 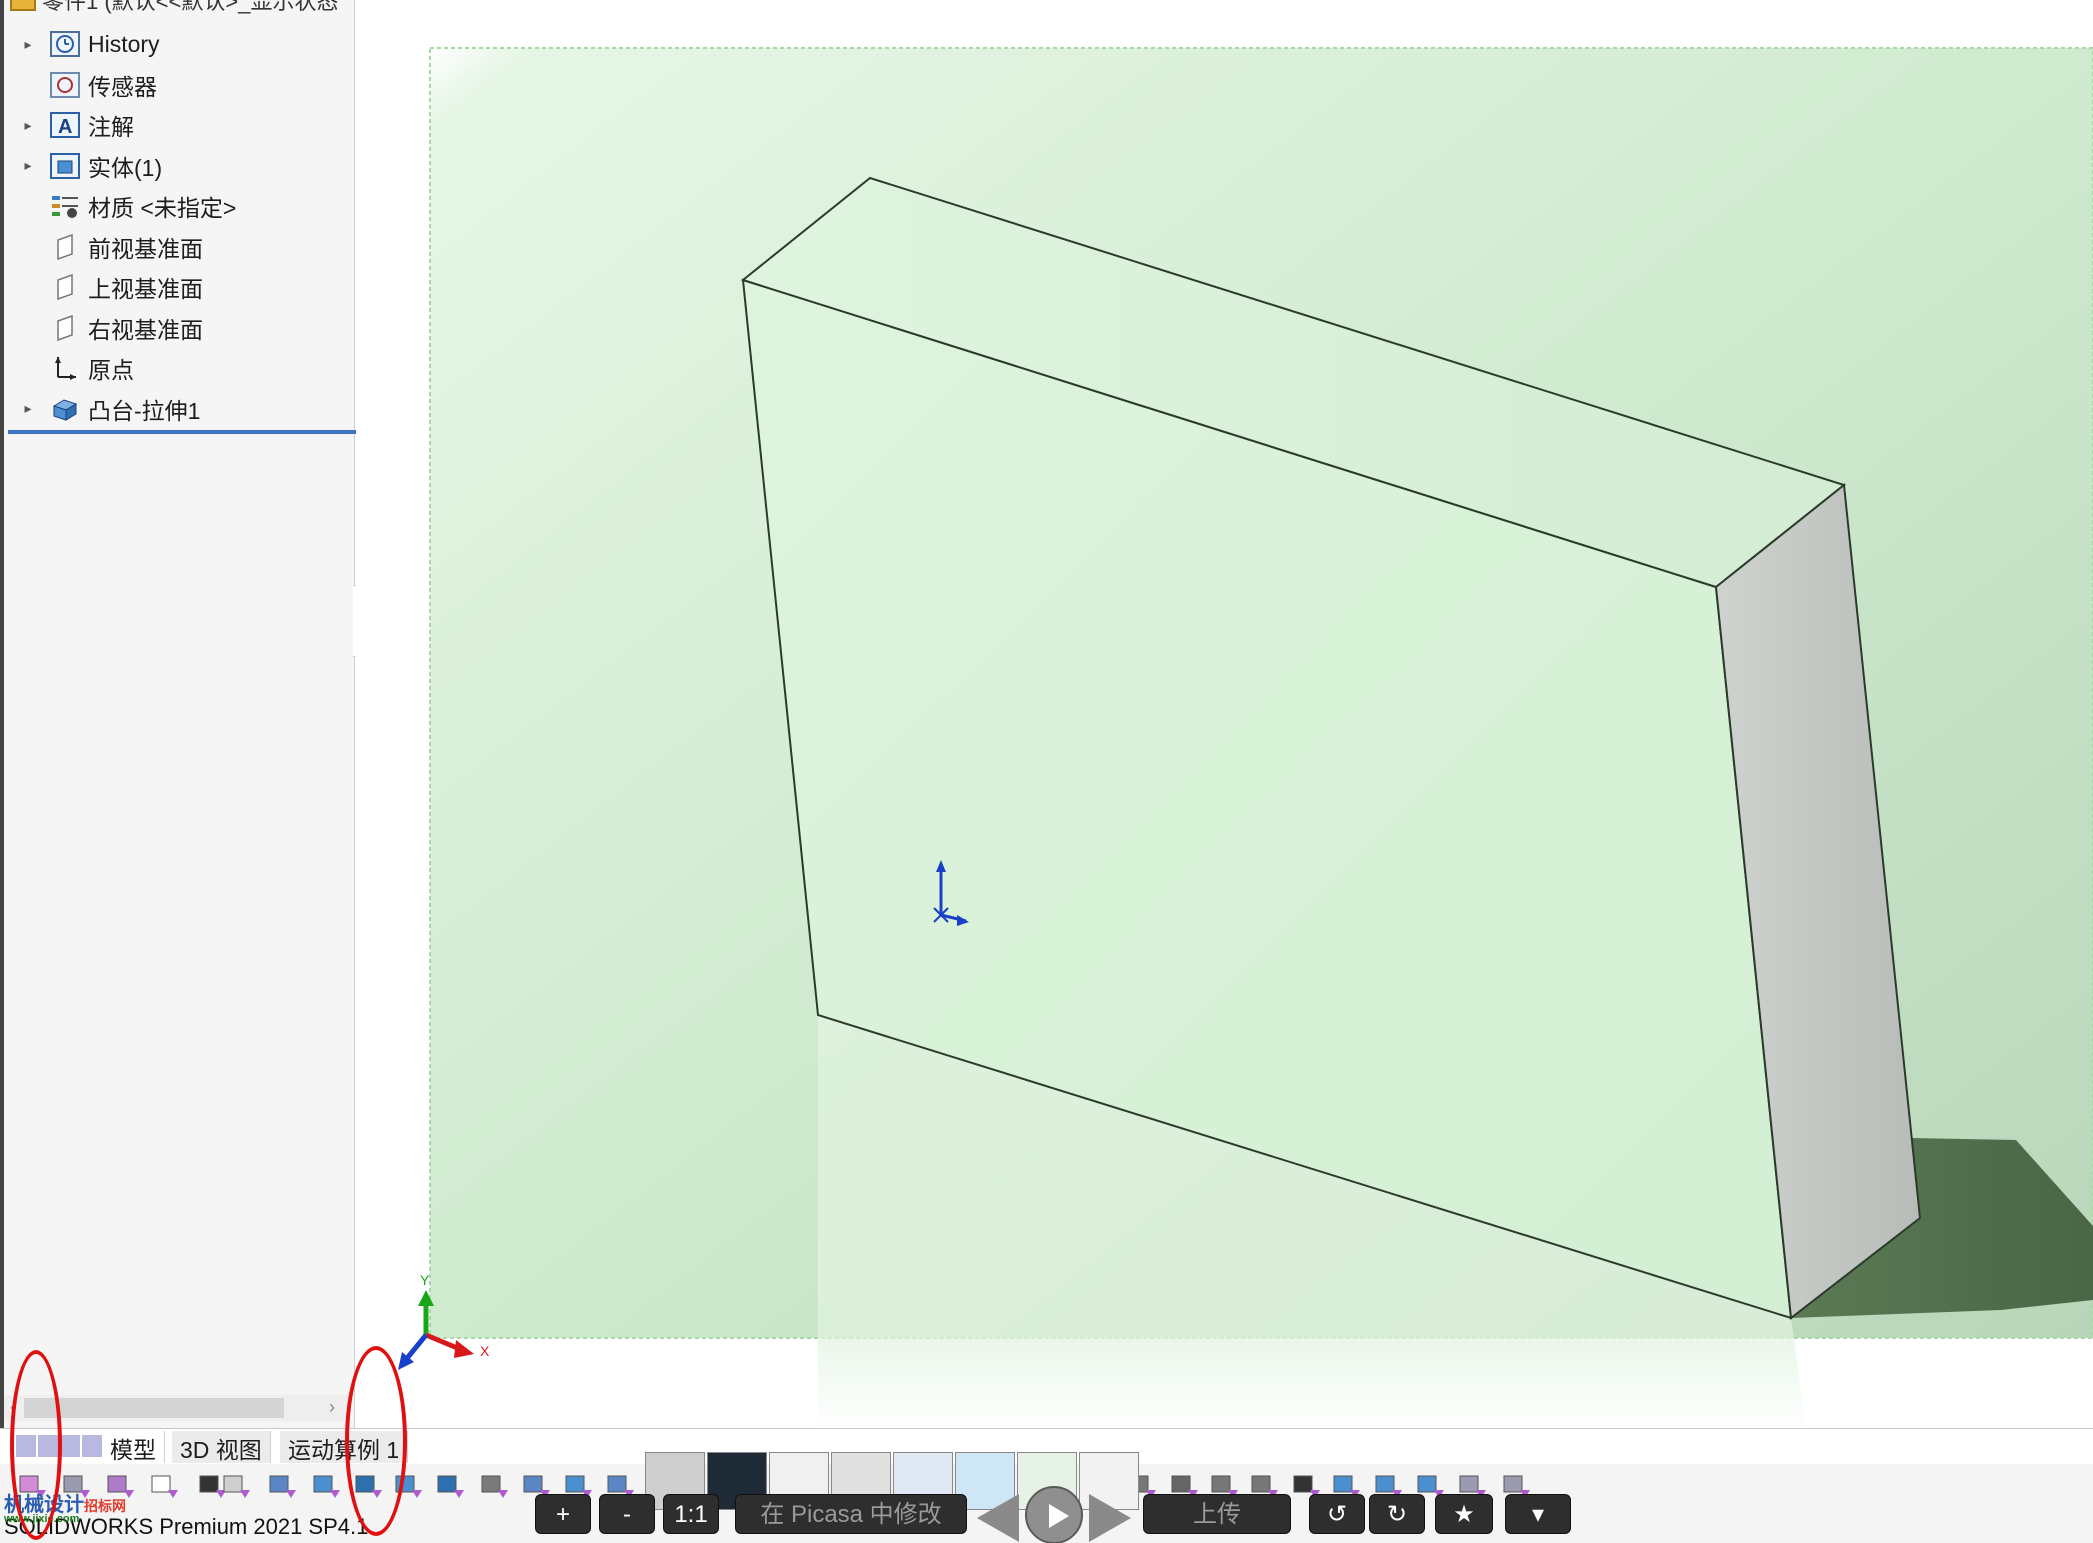 What do you see at coordinates (111, 127) in the screenshot?
I see `tree-item-label: 注解` at bounding box center [111, 127].